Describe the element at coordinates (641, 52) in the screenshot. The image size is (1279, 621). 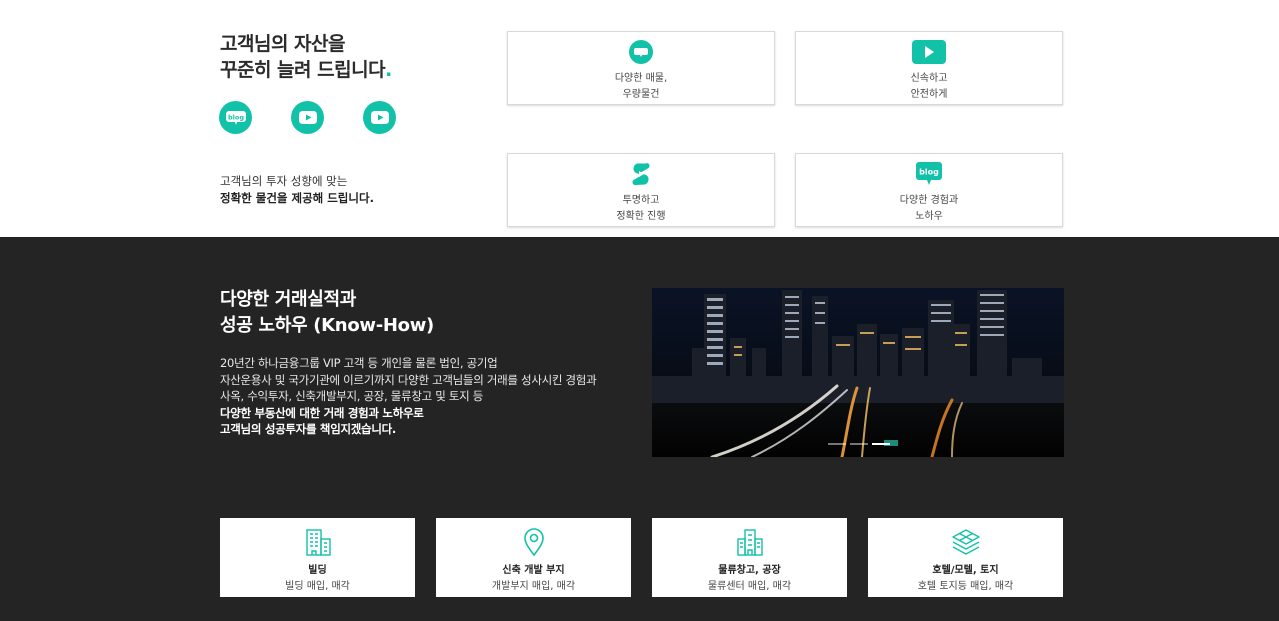
I see `blog-icon` at that location.